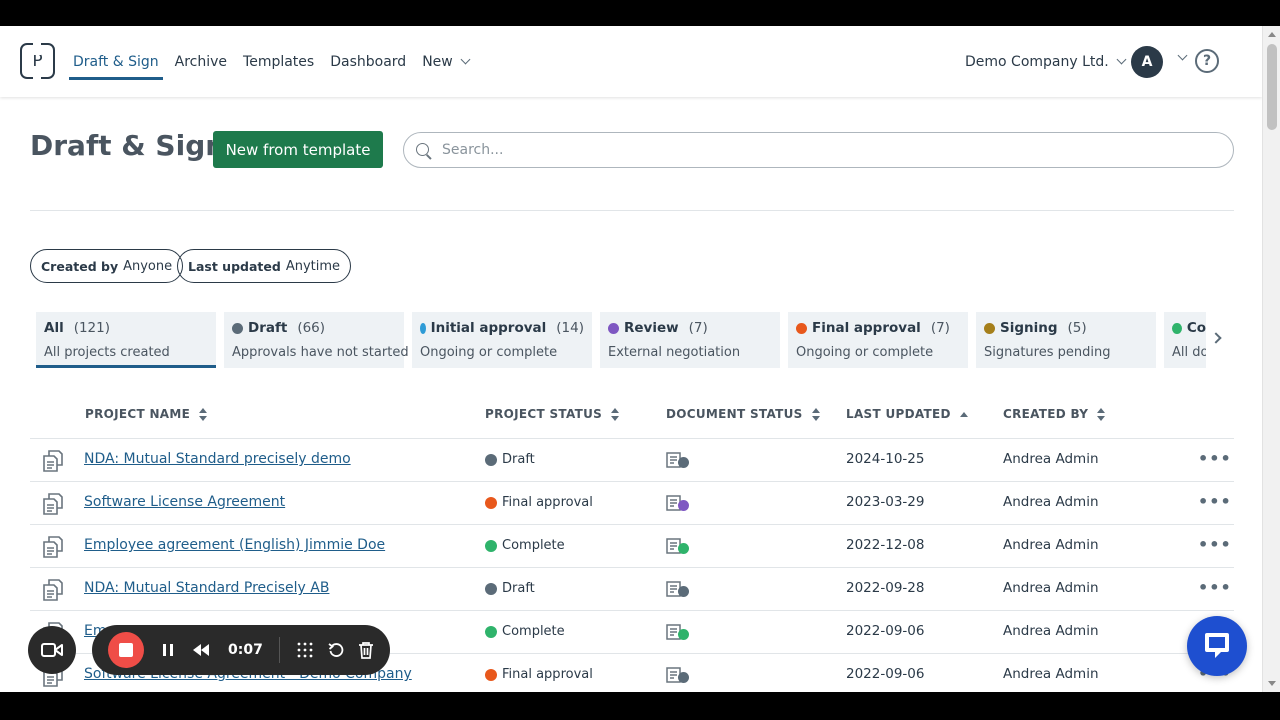  I want to click on tab-review: Review (7) External negotiation, so click(690, 340).